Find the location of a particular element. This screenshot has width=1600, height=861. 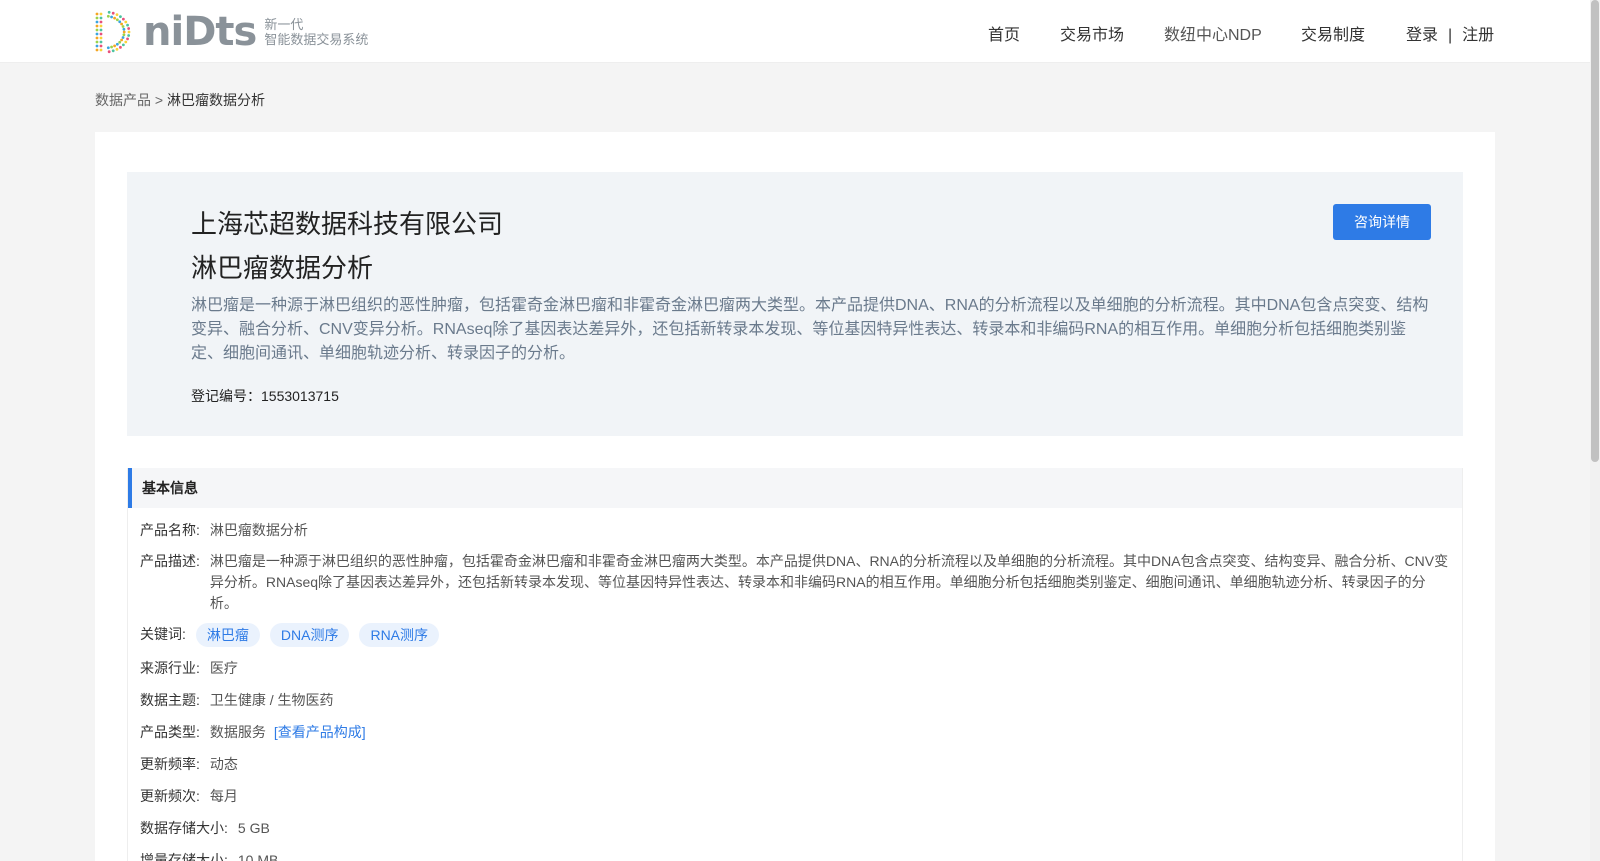

size-value: 5 GB is located at coordinates (253, 828).